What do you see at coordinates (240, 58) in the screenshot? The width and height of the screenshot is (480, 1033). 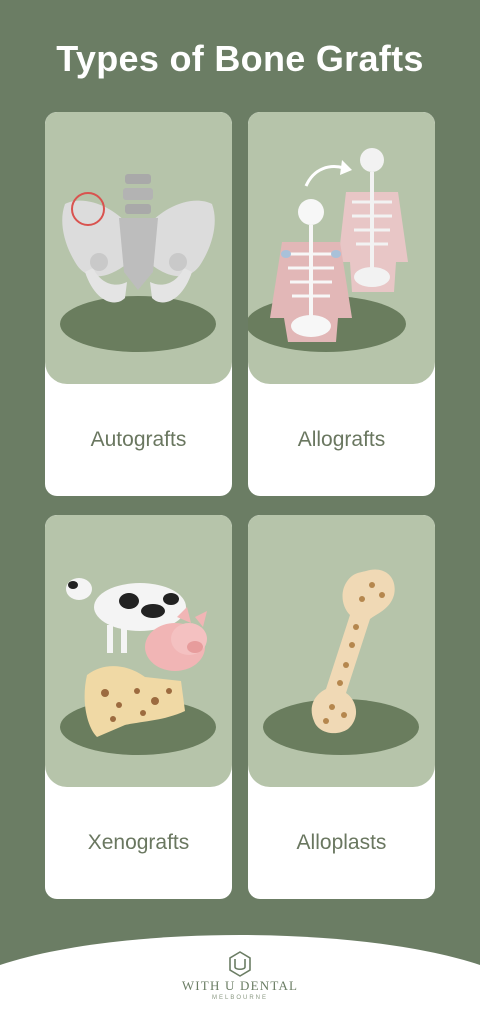 I see `page-title: Types of Bone Grafts` at bounding box center [240, 58].